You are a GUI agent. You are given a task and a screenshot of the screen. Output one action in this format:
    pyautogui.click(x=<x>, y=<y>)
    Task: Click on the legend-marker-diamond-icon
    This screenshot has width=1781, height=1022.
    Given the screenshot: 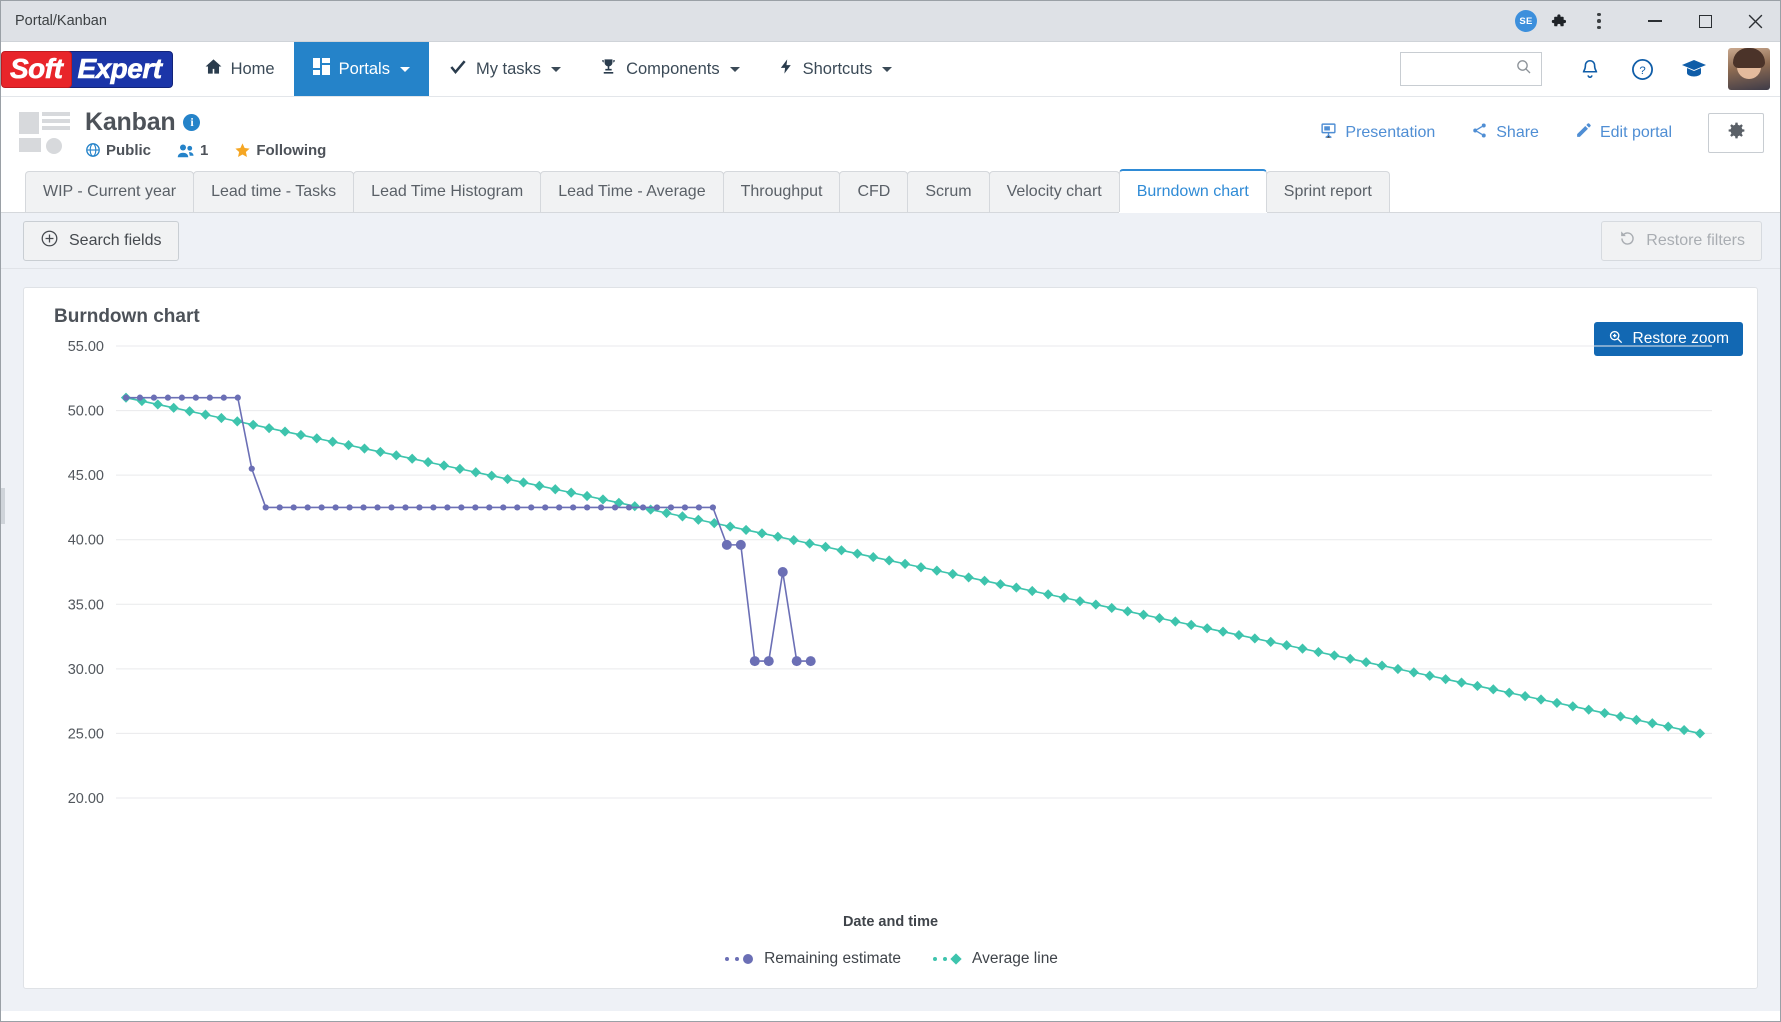 What is the action you would take?
    pyautogui.click(x=948, y=959)
    